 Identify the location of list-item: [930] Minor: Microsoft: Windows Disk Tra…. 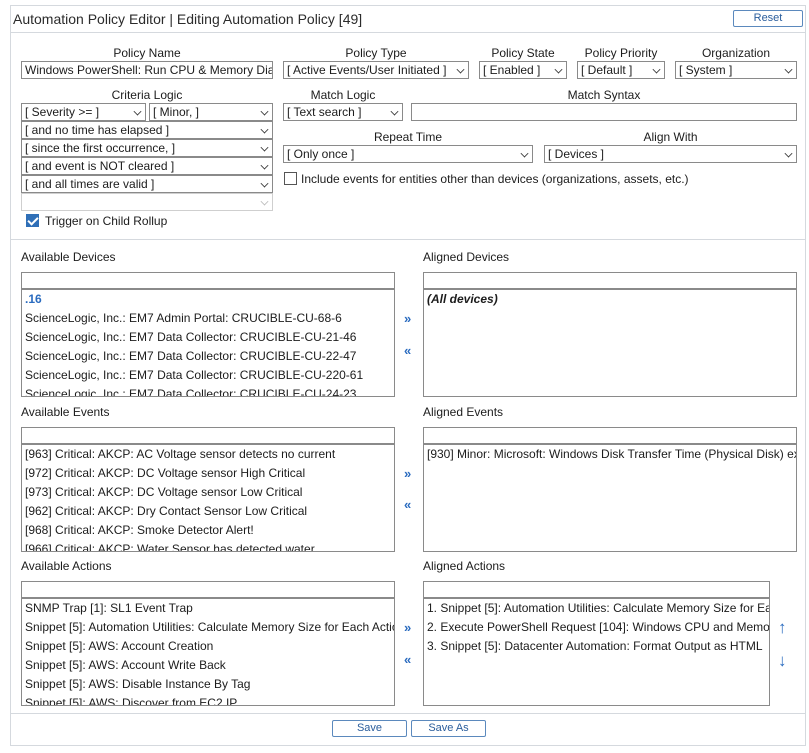
(610, 454).